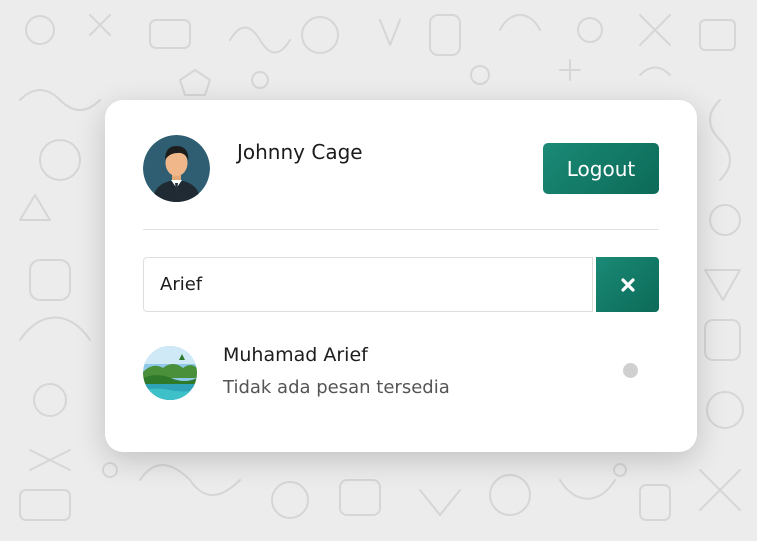 This screenshot has height=541, width=757. What do you see at coordinates (630, 370) in the screenshot?
I see `status-indicator` at bounding box center [630, 370].